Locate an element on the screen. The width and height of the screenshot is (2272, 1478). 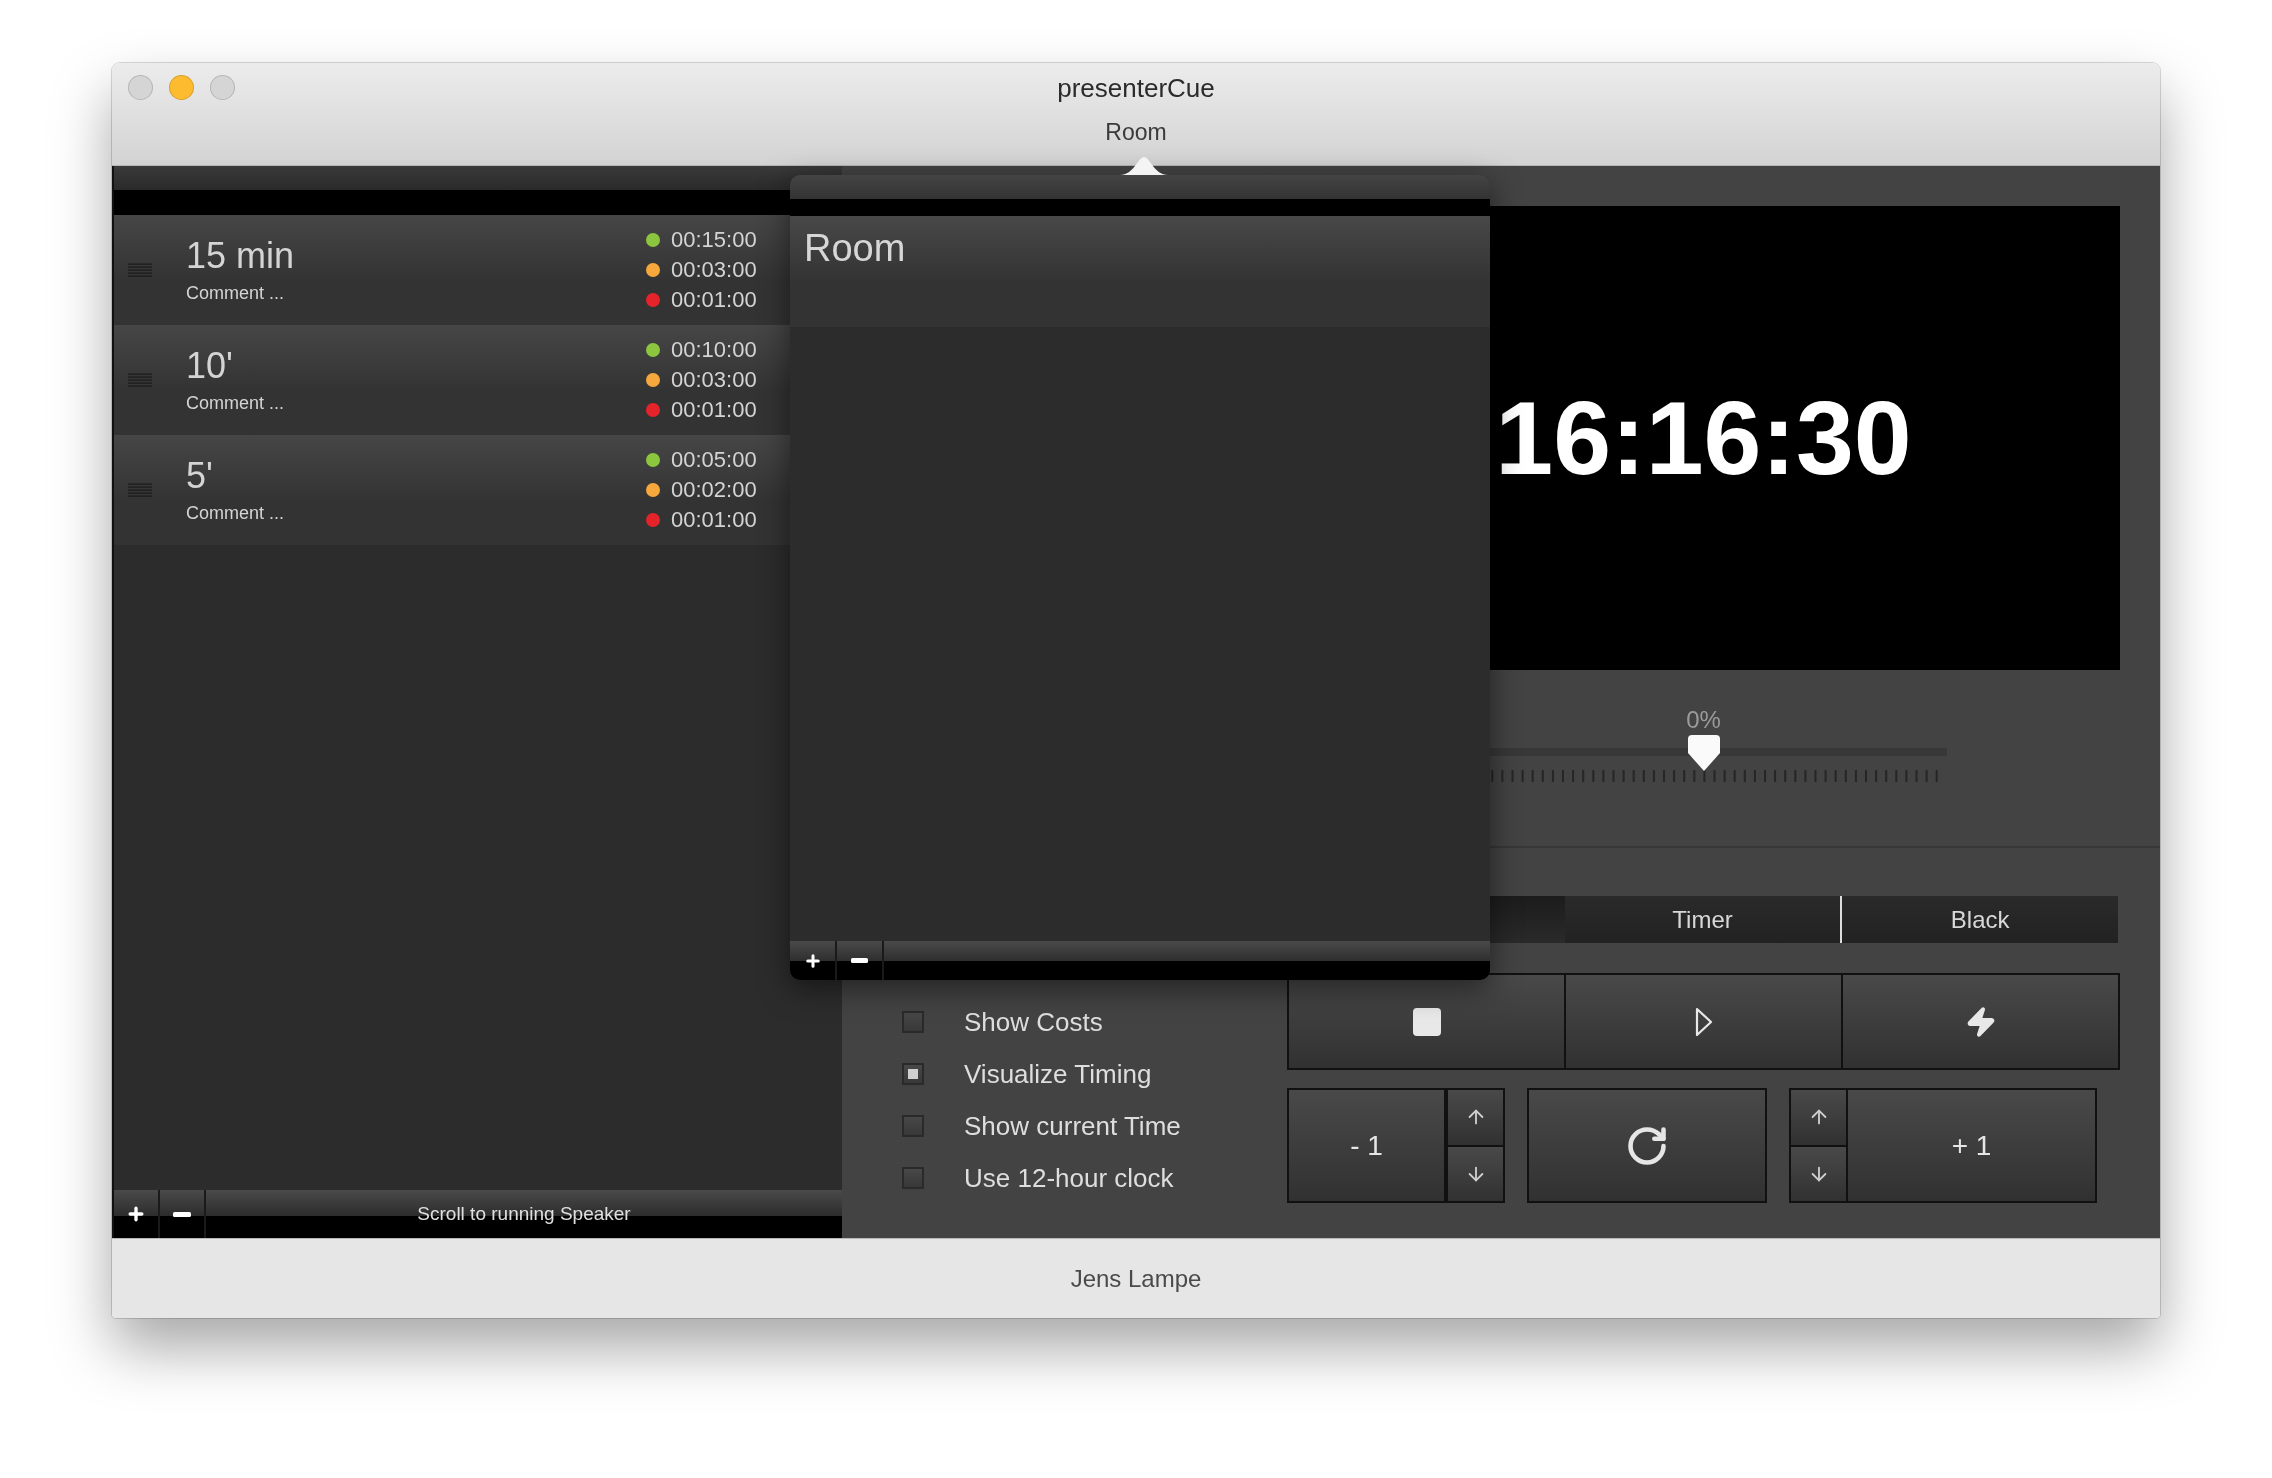
play-icon is located at coordinates (1703, 1021).